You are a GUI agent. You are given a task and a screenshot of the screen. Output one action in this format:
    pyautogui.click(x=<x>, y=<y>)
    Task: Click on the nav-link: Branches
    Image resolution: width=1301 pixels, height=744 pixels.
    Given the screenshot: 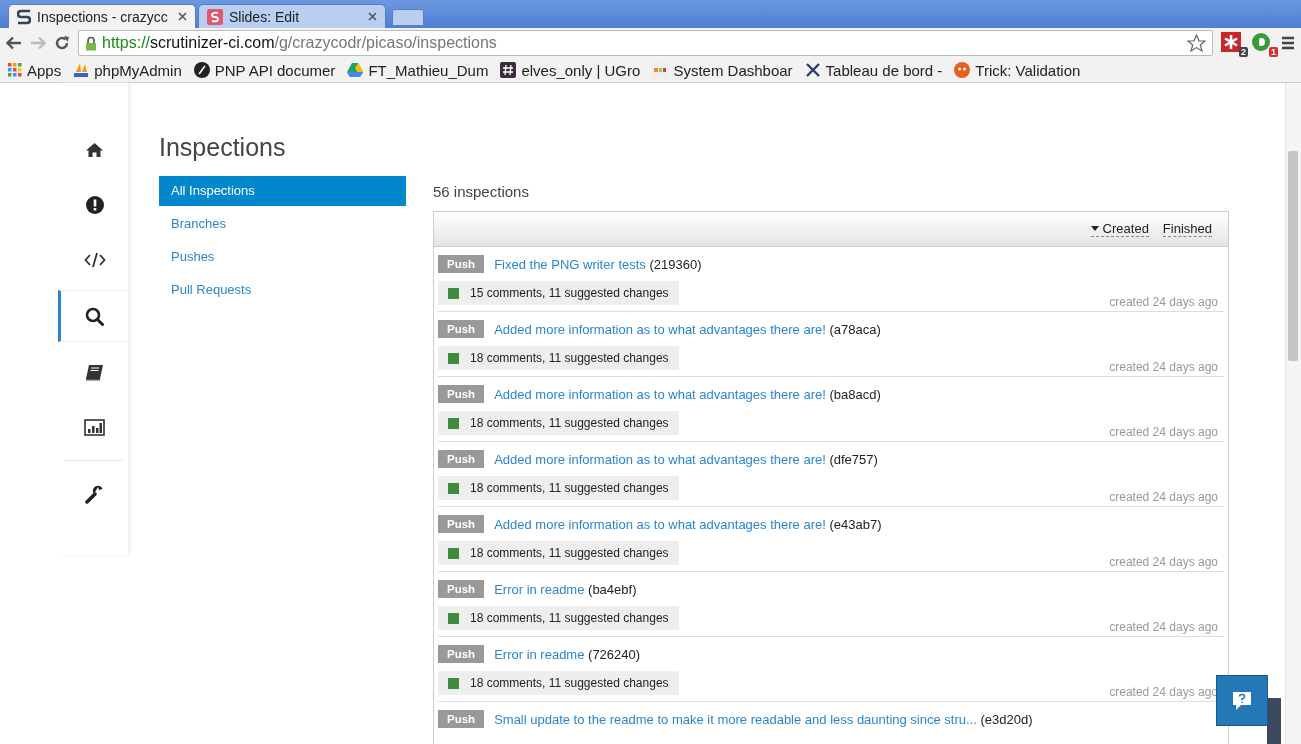 What is the action you would take?
    pyautogui.click(x=282, y=224)
    